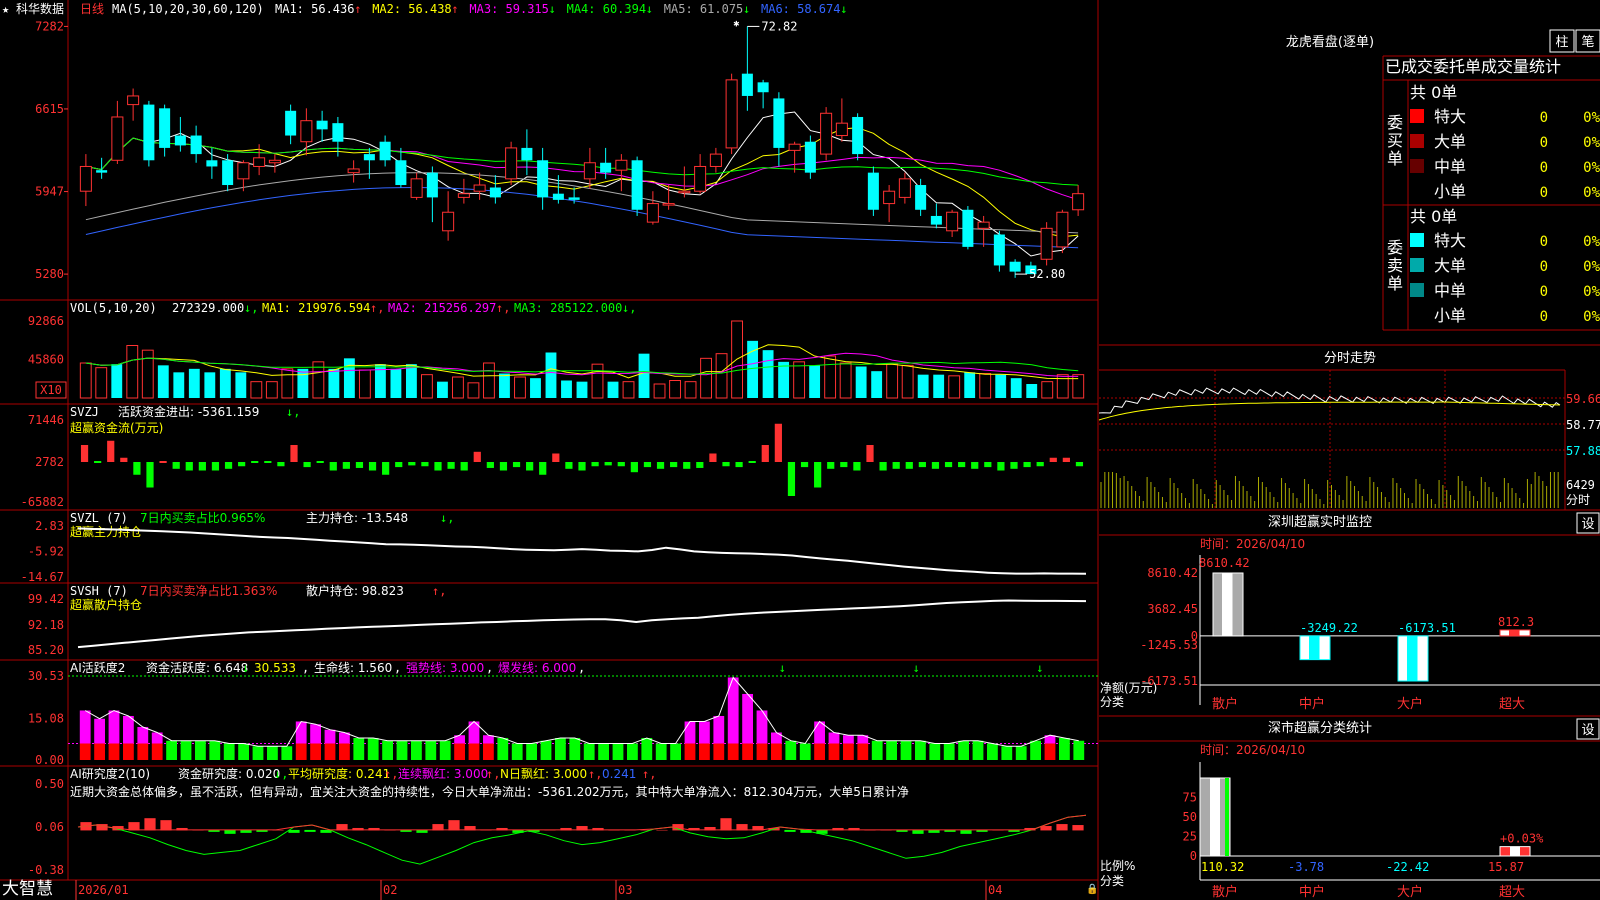 This screenshot has width=1600, height=900. I want to click on monitor-value-0: 8610.42, so click(1224, 563).